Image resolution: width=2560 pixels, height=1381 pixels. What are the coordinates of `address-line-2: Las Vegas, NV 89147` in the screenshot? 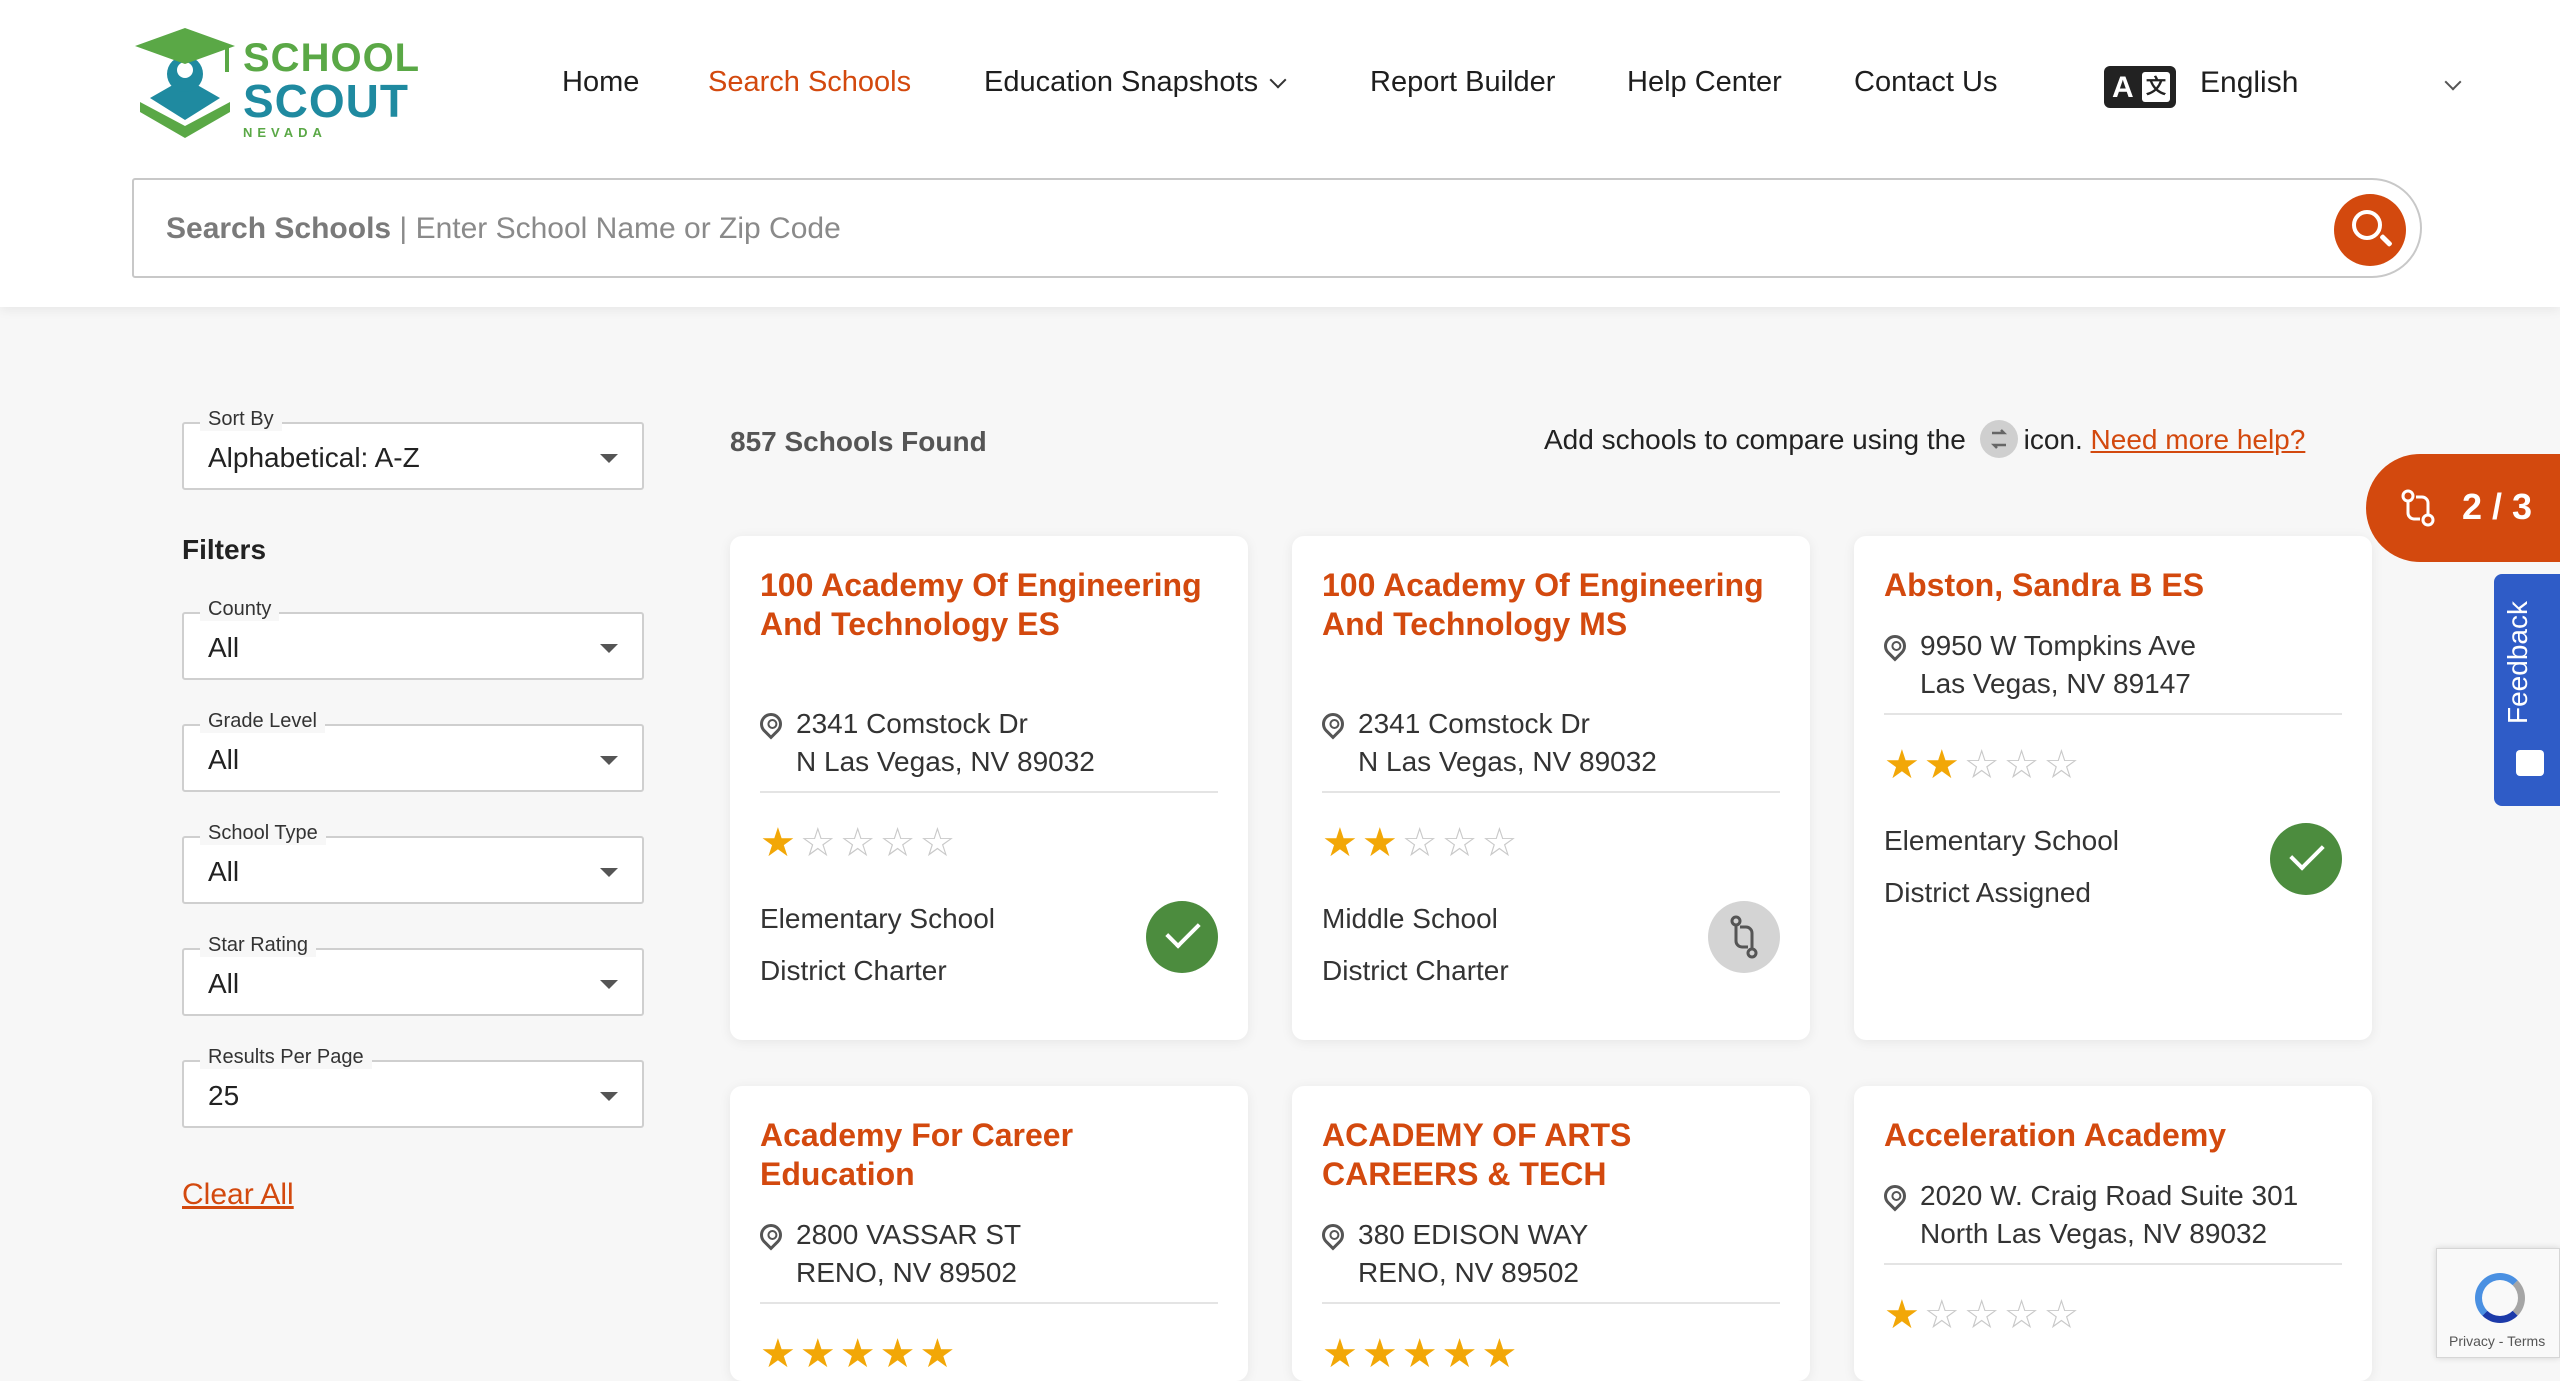 It's located at (2055, 683).